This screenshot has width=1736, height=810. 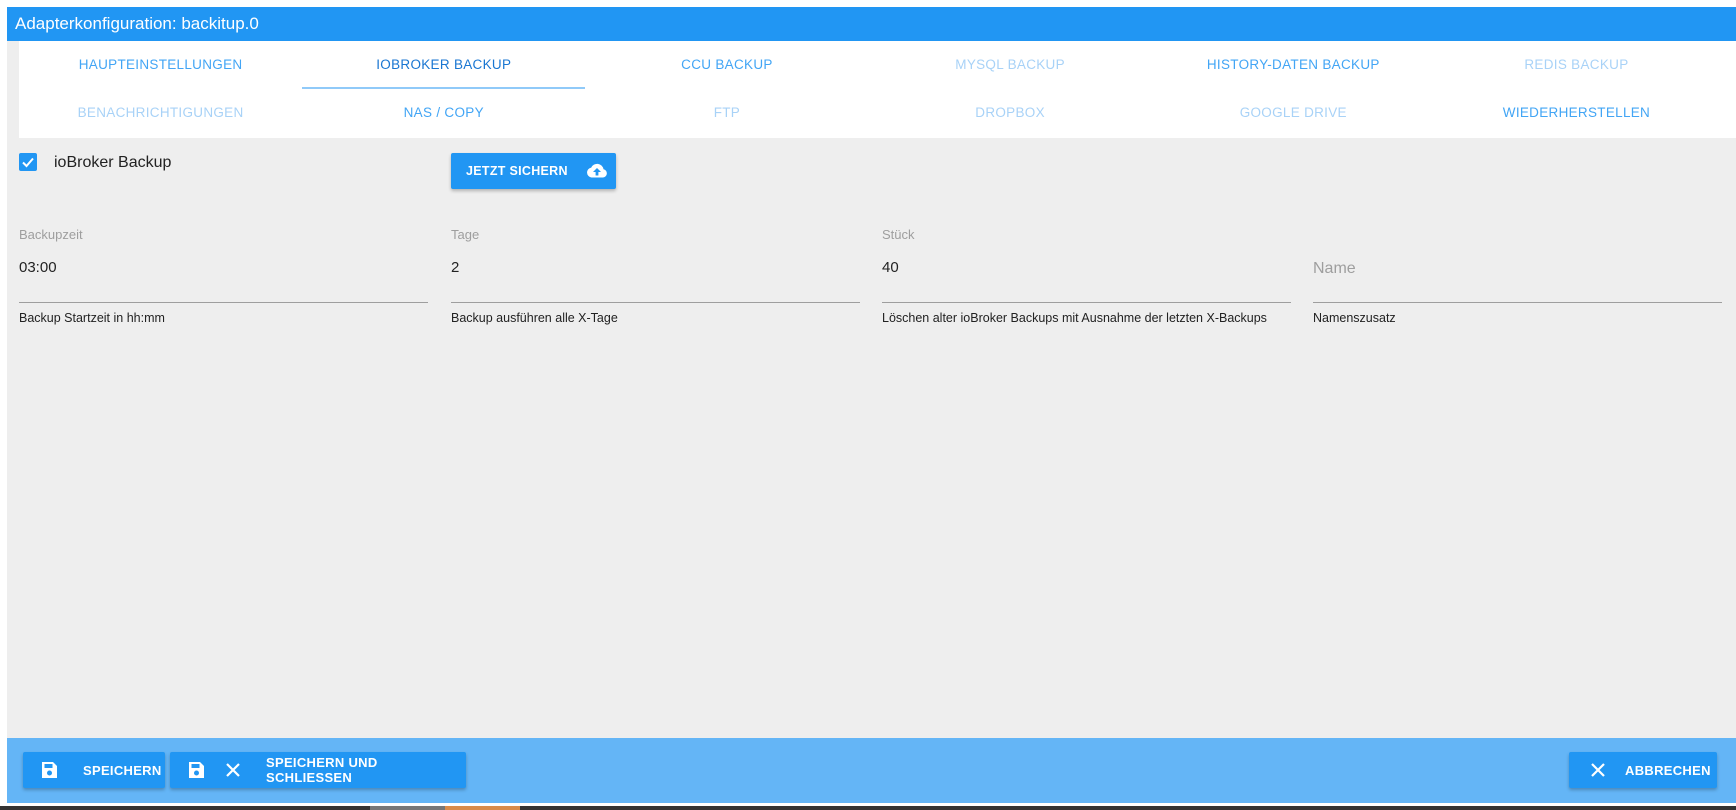 What do you see at coordinates (444, 65) in the screenshot?
I see `tab-iobroker-backup: IOBROKER BACKUP` at bounding box center [444, 65].